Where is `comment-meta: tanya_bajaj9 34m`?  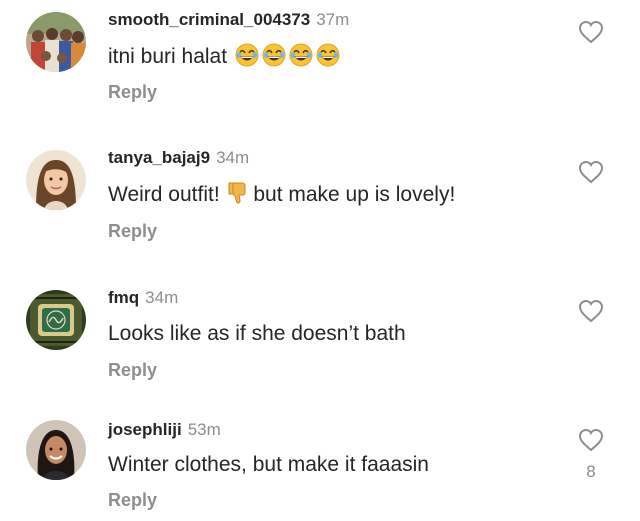
comment-meta: tanya_bajaj9 34m is located at coordinates (178, 158).